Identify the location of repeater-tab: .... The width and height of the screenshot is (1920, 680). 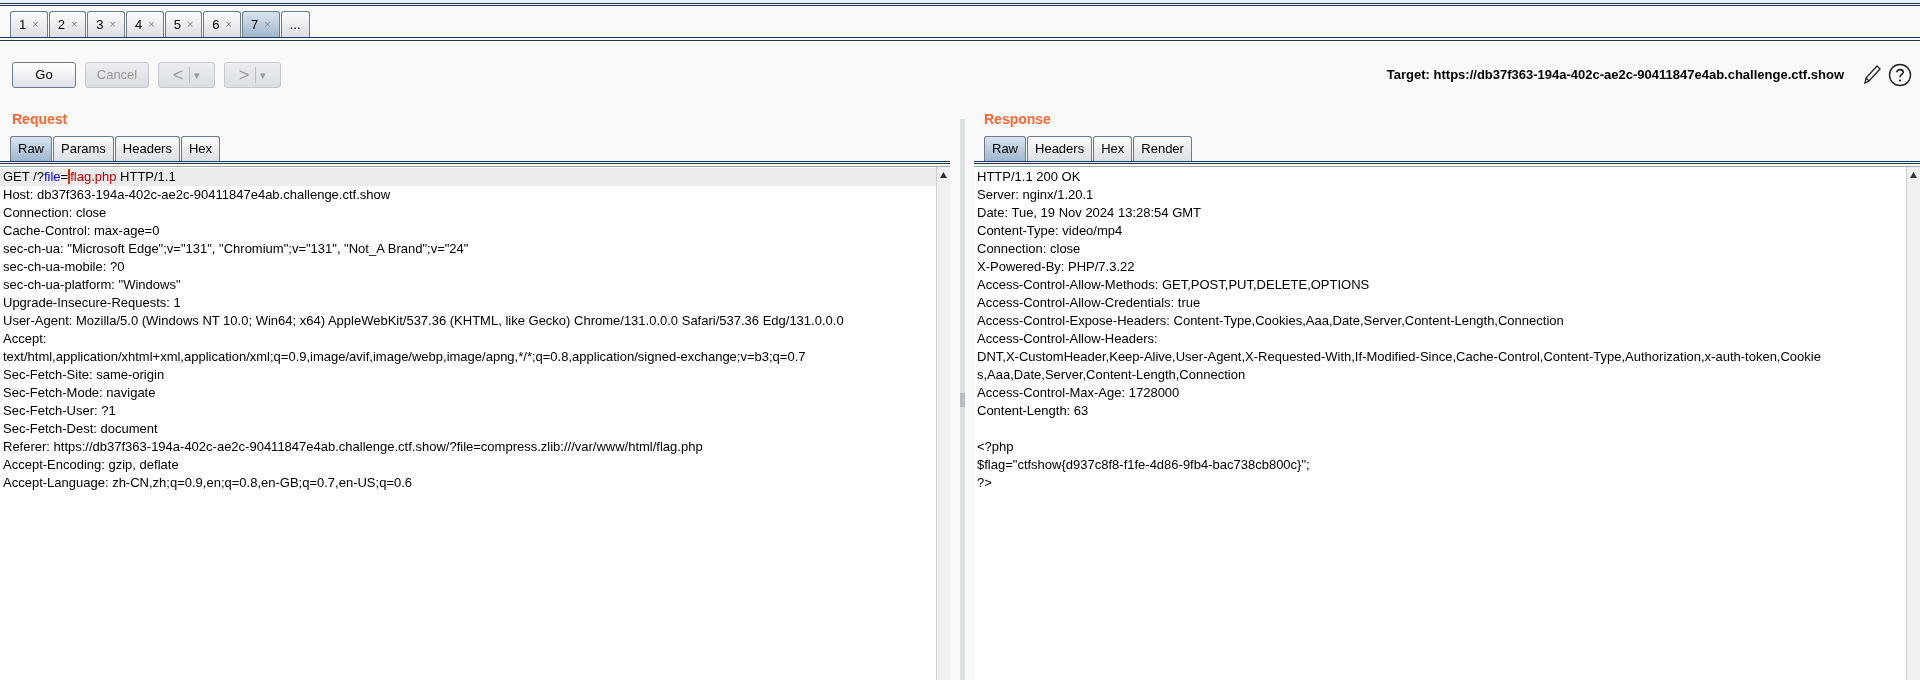
(295, 24).